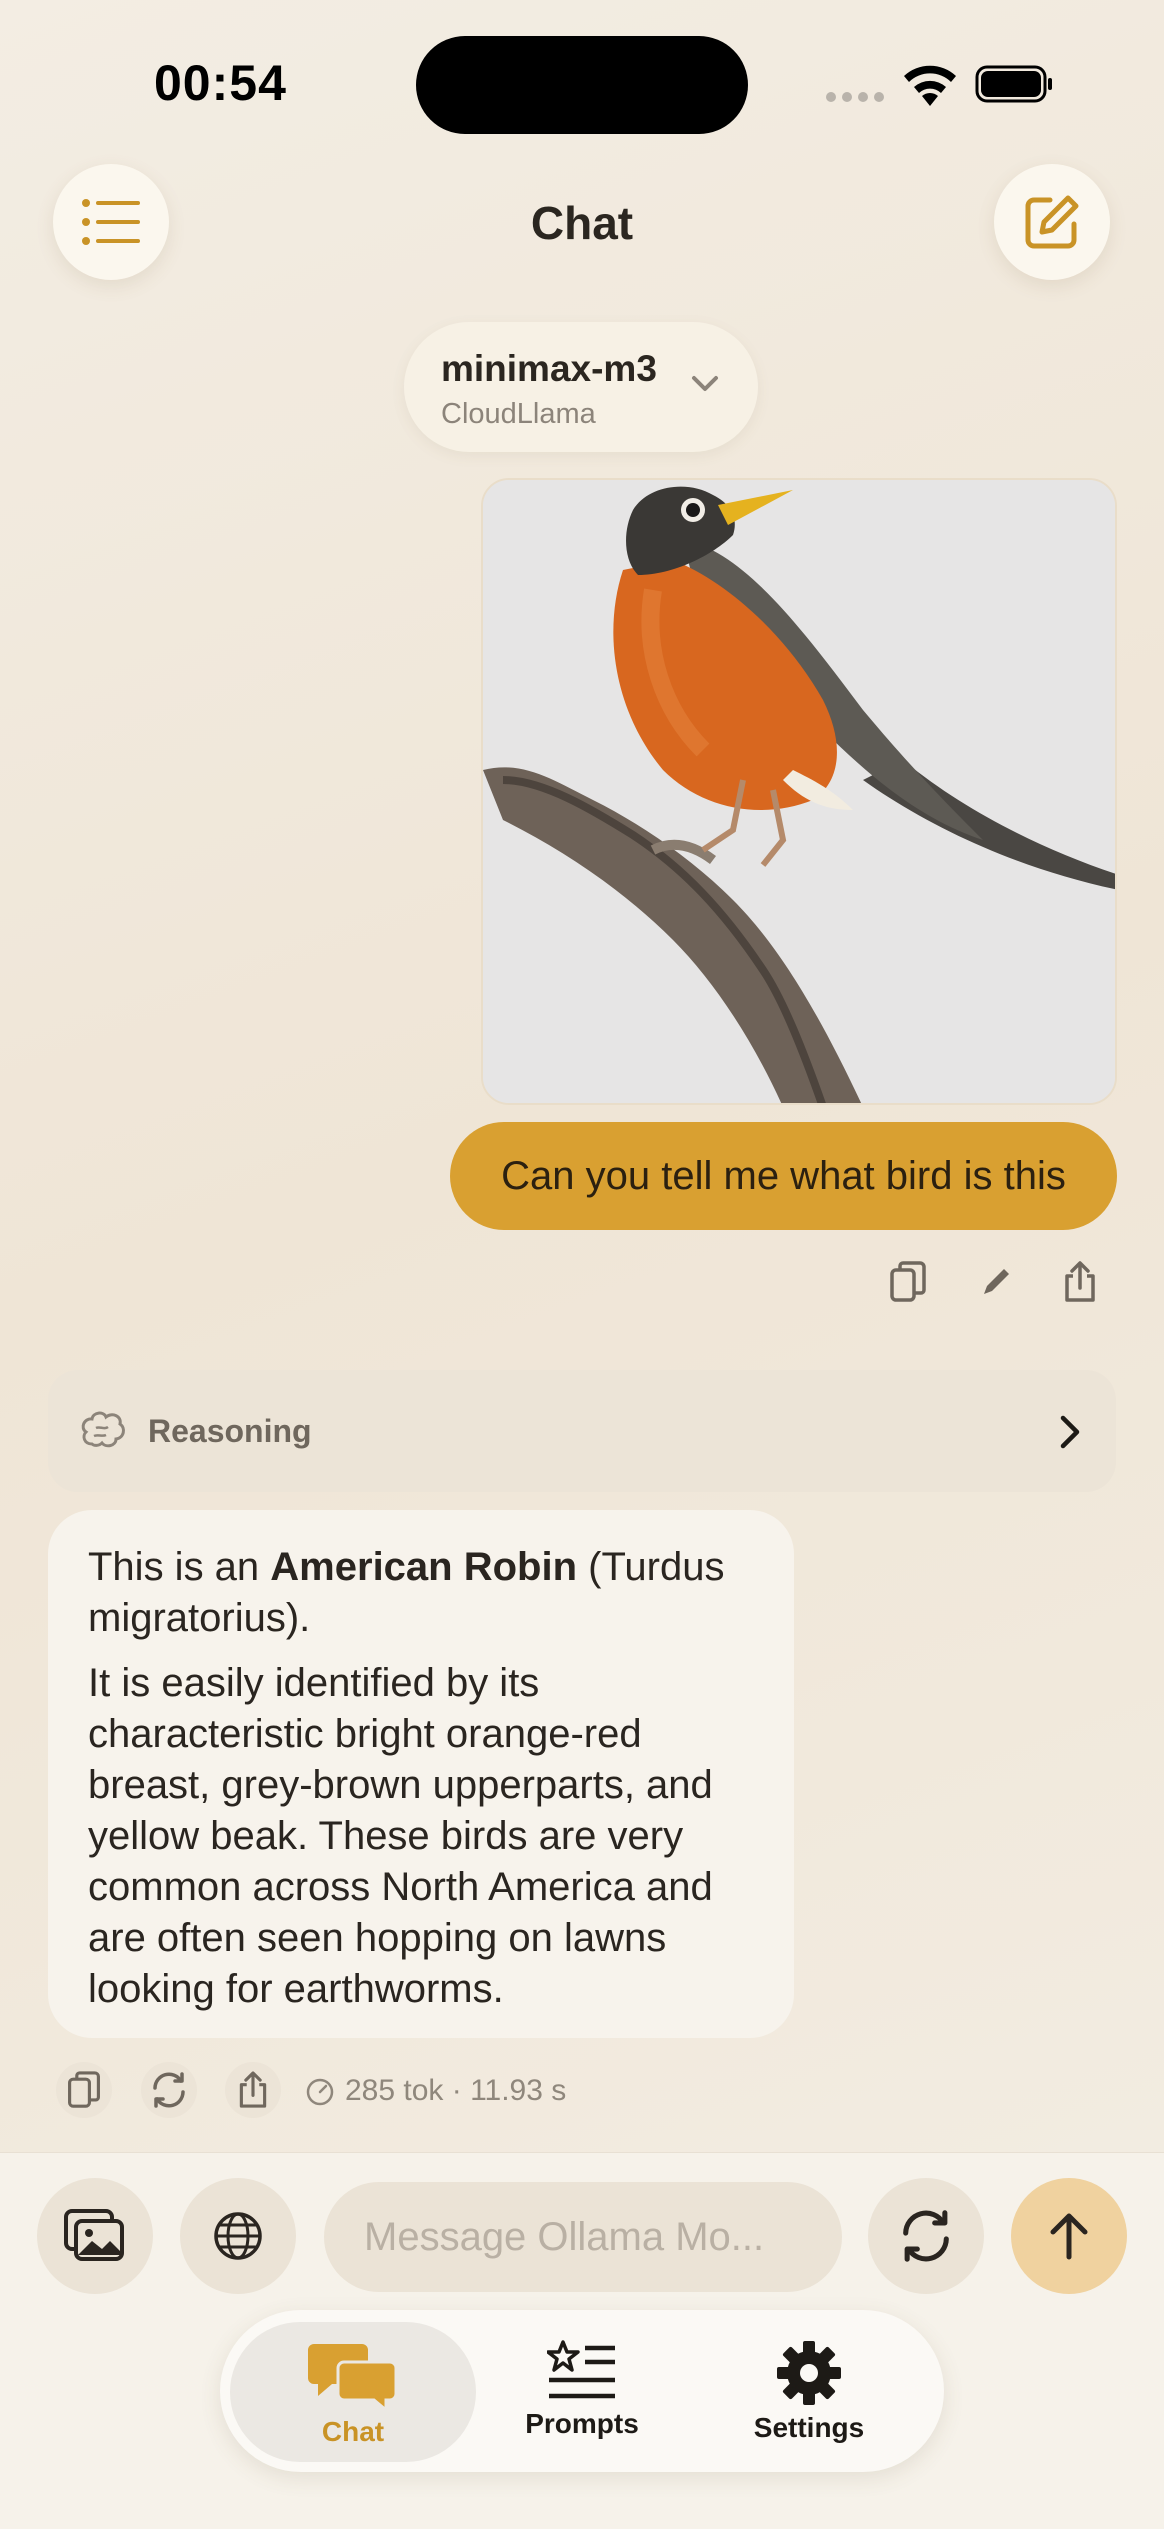  Describe the element at coordinates (581, 2369) in the screenshot. I see `prompts-list-icon` at that location.